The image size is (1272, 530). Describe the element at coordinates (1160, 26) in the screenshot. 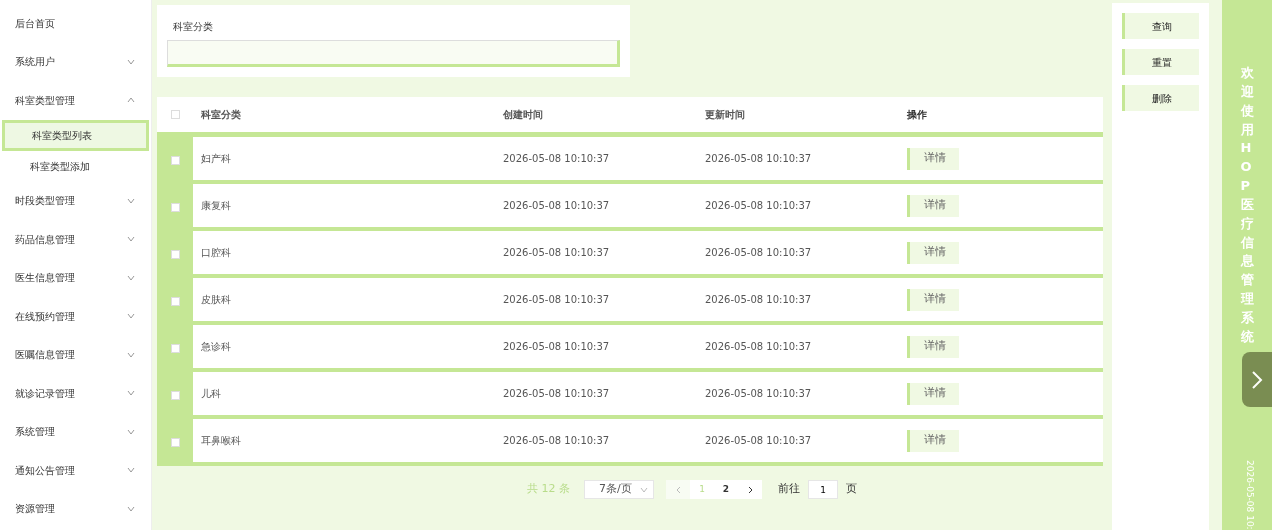

I see `action-button: 查询` at that location.